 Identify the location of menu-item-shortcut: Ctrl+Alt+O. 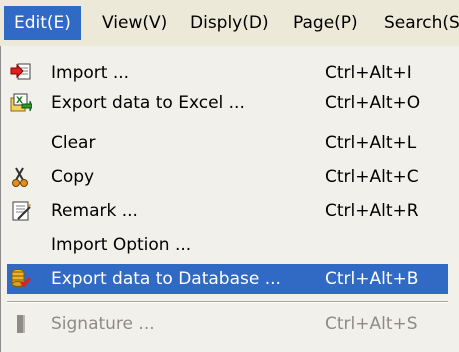
(373, 103).